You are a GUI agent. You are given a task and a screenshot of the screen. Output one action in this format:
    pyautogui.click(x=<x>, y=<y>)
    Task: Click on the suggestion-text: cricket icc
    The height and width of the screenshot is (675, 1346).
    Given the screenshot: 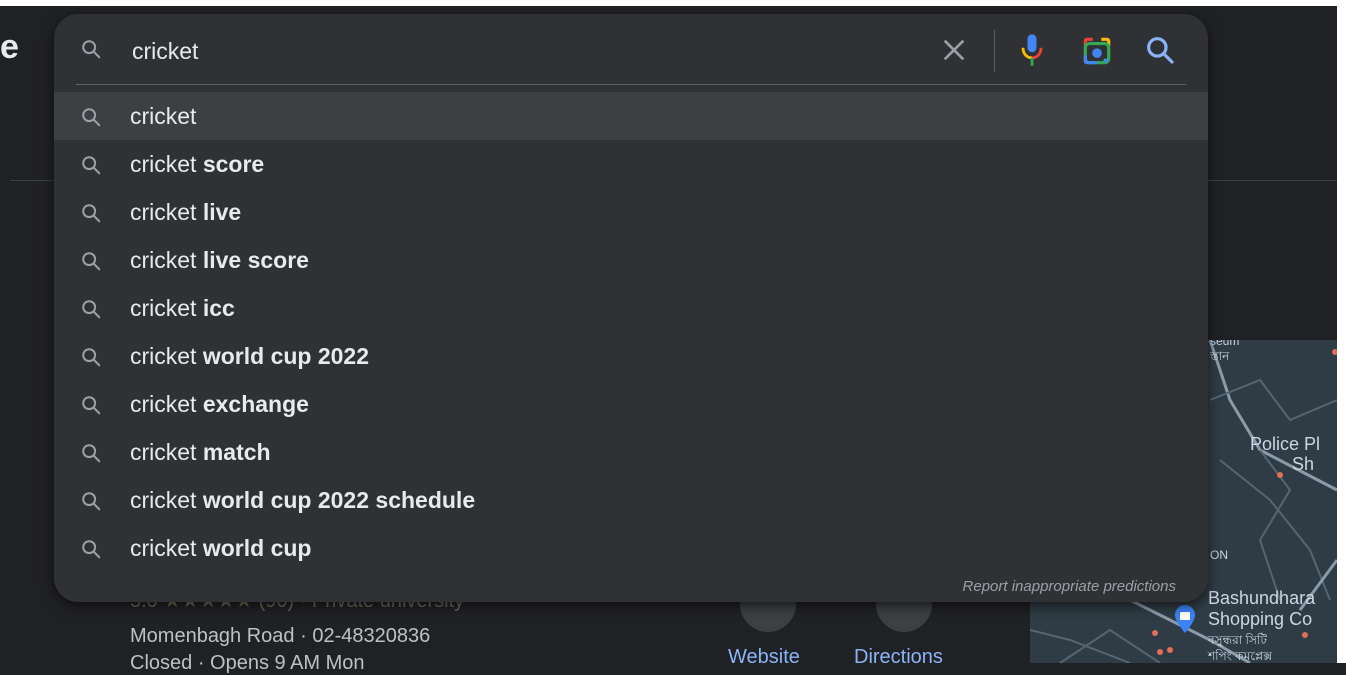 What is the action you would take?
    pyautogui.click(x=182, y=308)
    